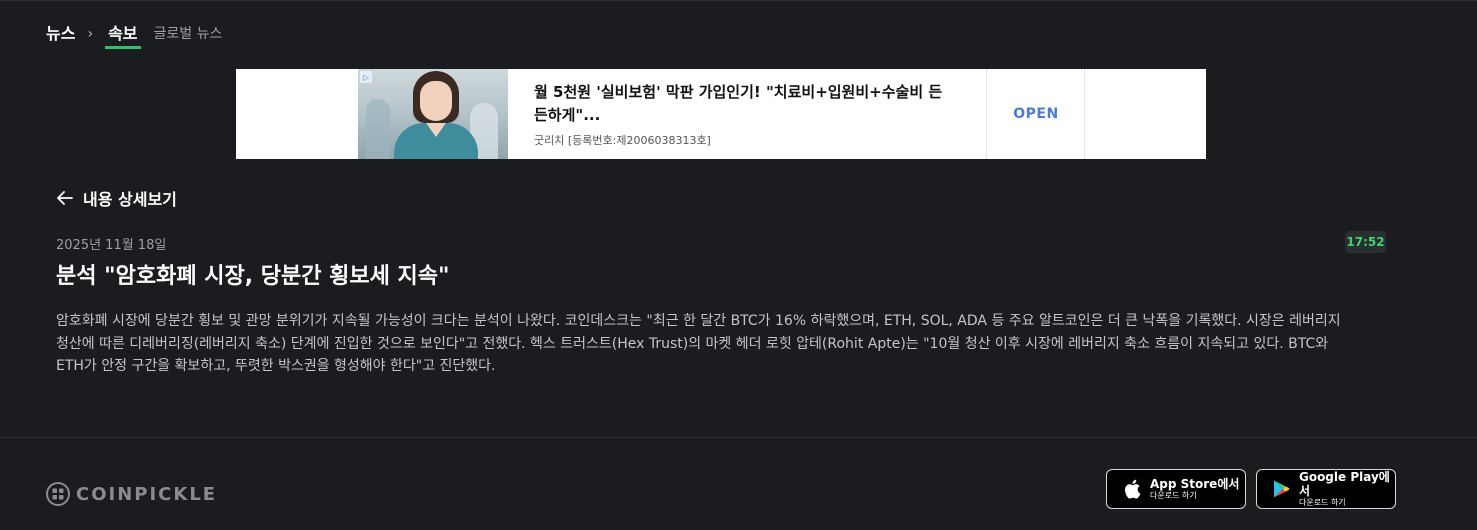 The height and width of the screenshot is (530, 1477). I want to click on tab-global-news: 글로벌 뉴스, so click(188, 34).